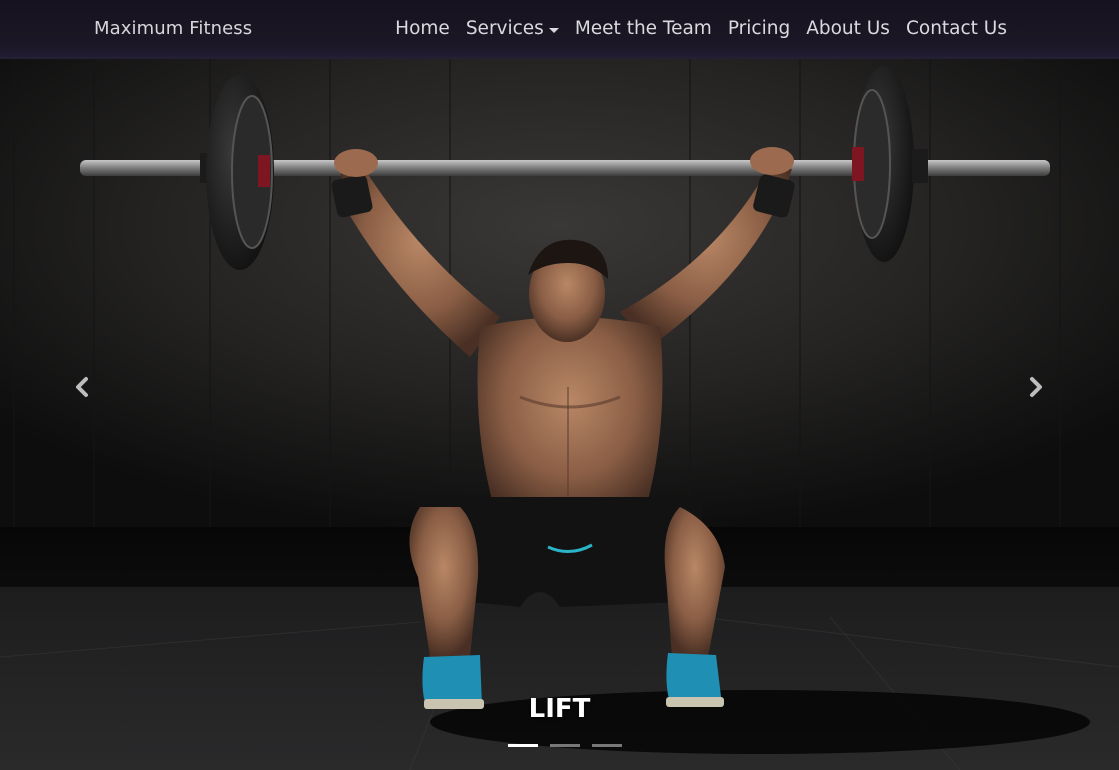 This screenshot has height=770, width=1119. I want to click on nav-link-contact-us-label: Contact Us, so click(956, 28).